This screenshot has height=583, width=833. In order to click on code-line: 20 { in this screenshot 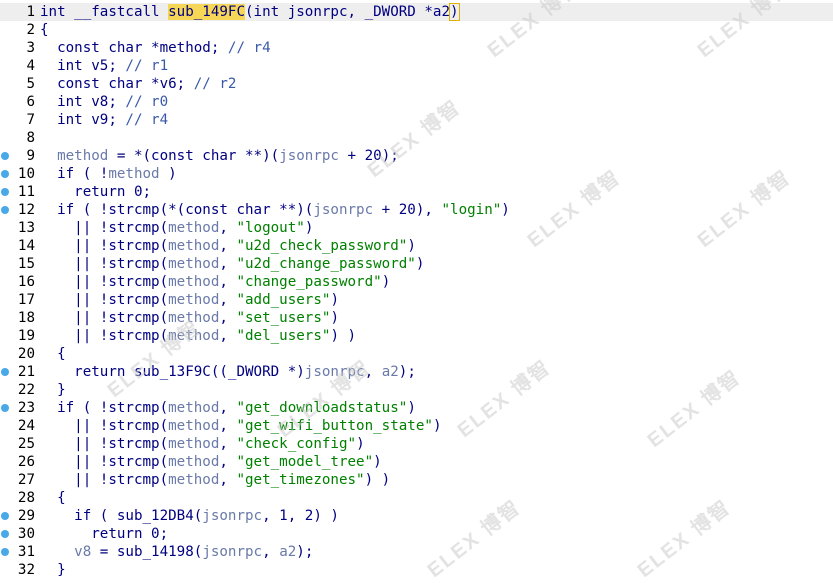, I will do `click(416, 354)`.